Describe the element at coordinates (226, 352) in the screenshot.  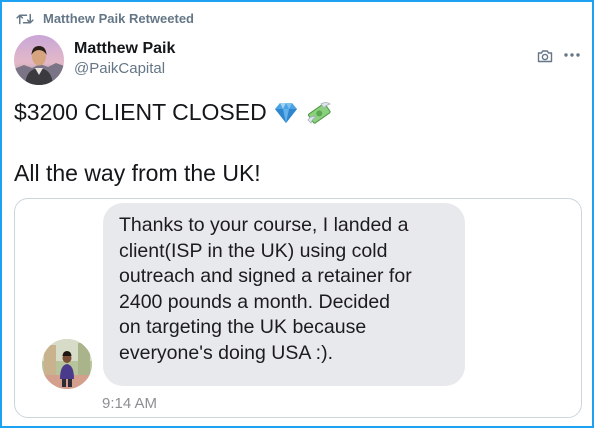
I see `message-line: everyone's doing USA :).` at that location.